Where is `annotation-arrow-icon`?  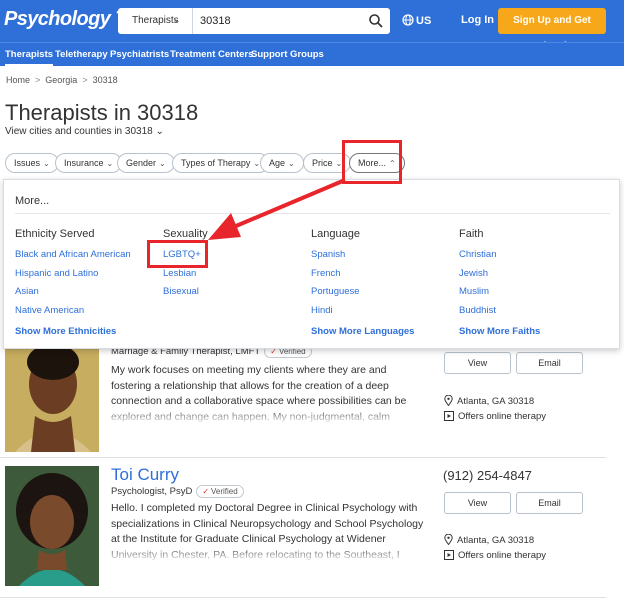 annotation-arrow-icon is located at coordinates (277, 209).